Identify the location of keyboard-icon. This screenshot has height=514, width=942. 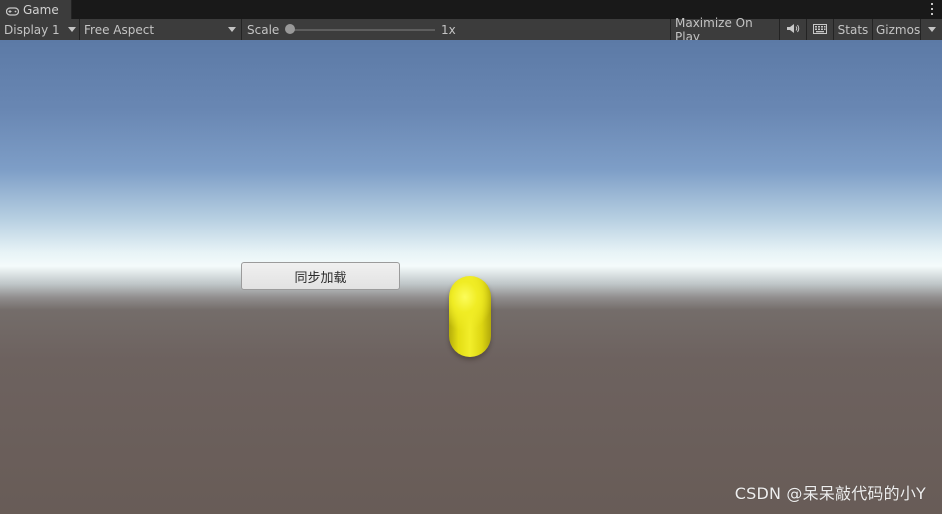
(820, 30).